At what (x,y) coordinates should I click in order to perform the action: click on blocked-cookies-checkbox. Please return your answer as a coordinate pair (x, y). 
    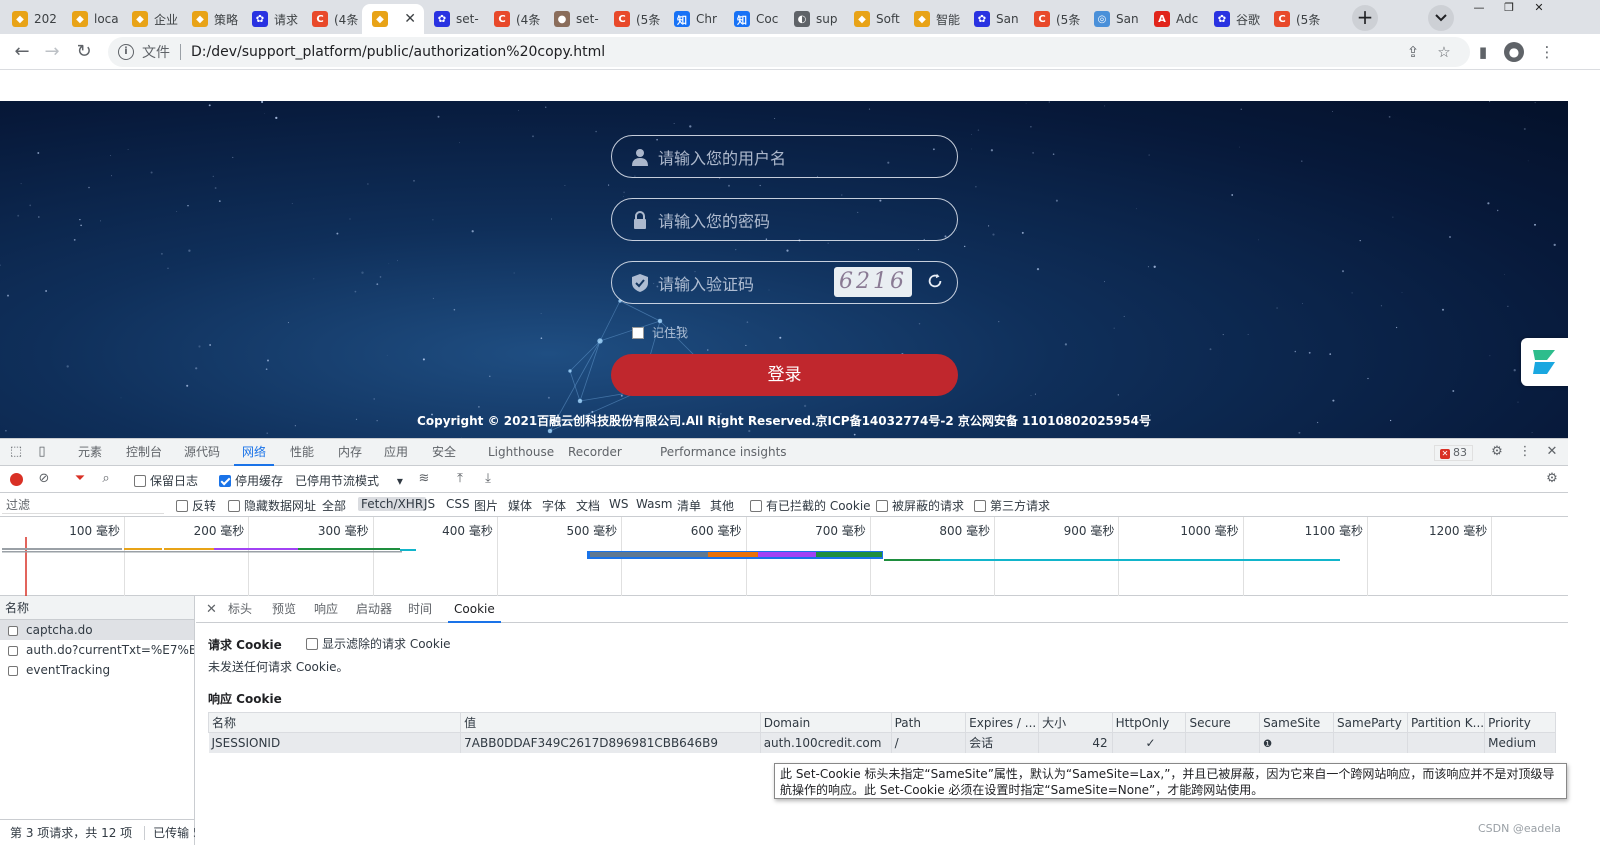
    Looking at the image, I should click on (756, 506).